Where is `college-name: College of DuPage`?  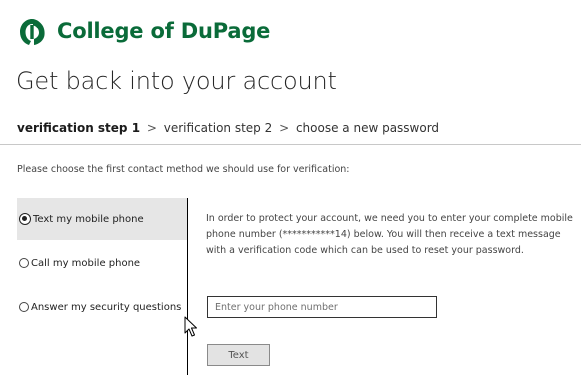
college-name: College of DuPage is located at coordinates (164, 31).